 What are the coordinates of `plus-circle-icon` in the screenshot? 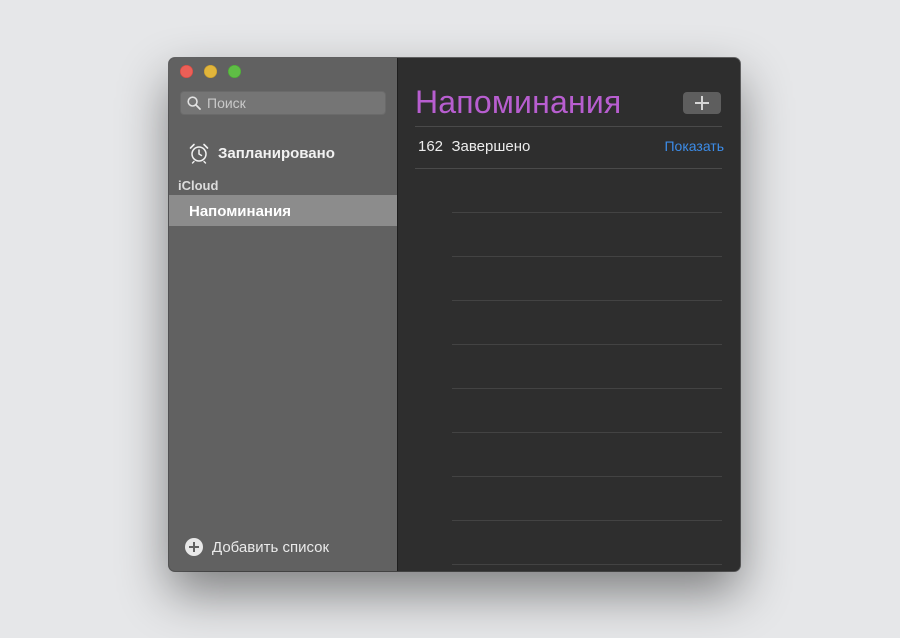 It's located at (194, 547).